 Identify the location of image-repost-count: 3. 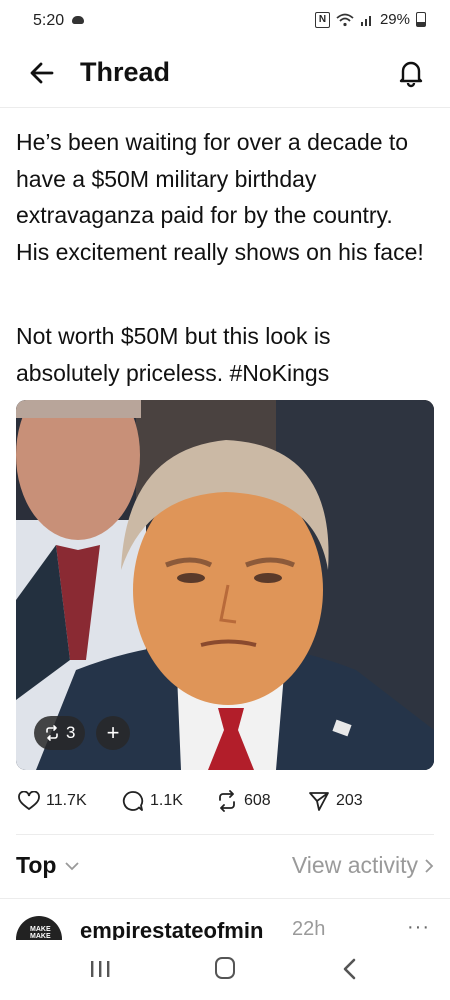
(71, 732).